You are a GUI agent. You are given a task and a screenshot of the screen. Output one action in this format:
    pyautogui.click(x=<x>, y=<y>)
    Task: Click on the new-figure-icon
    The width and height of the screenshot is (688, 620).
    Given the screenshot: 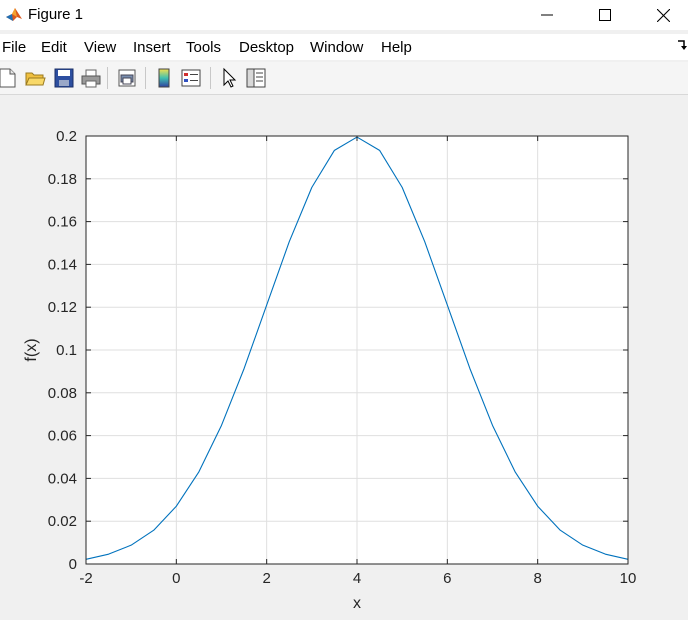 What is the action you would take?
    pyautogui.click(x=9, y=78)
    